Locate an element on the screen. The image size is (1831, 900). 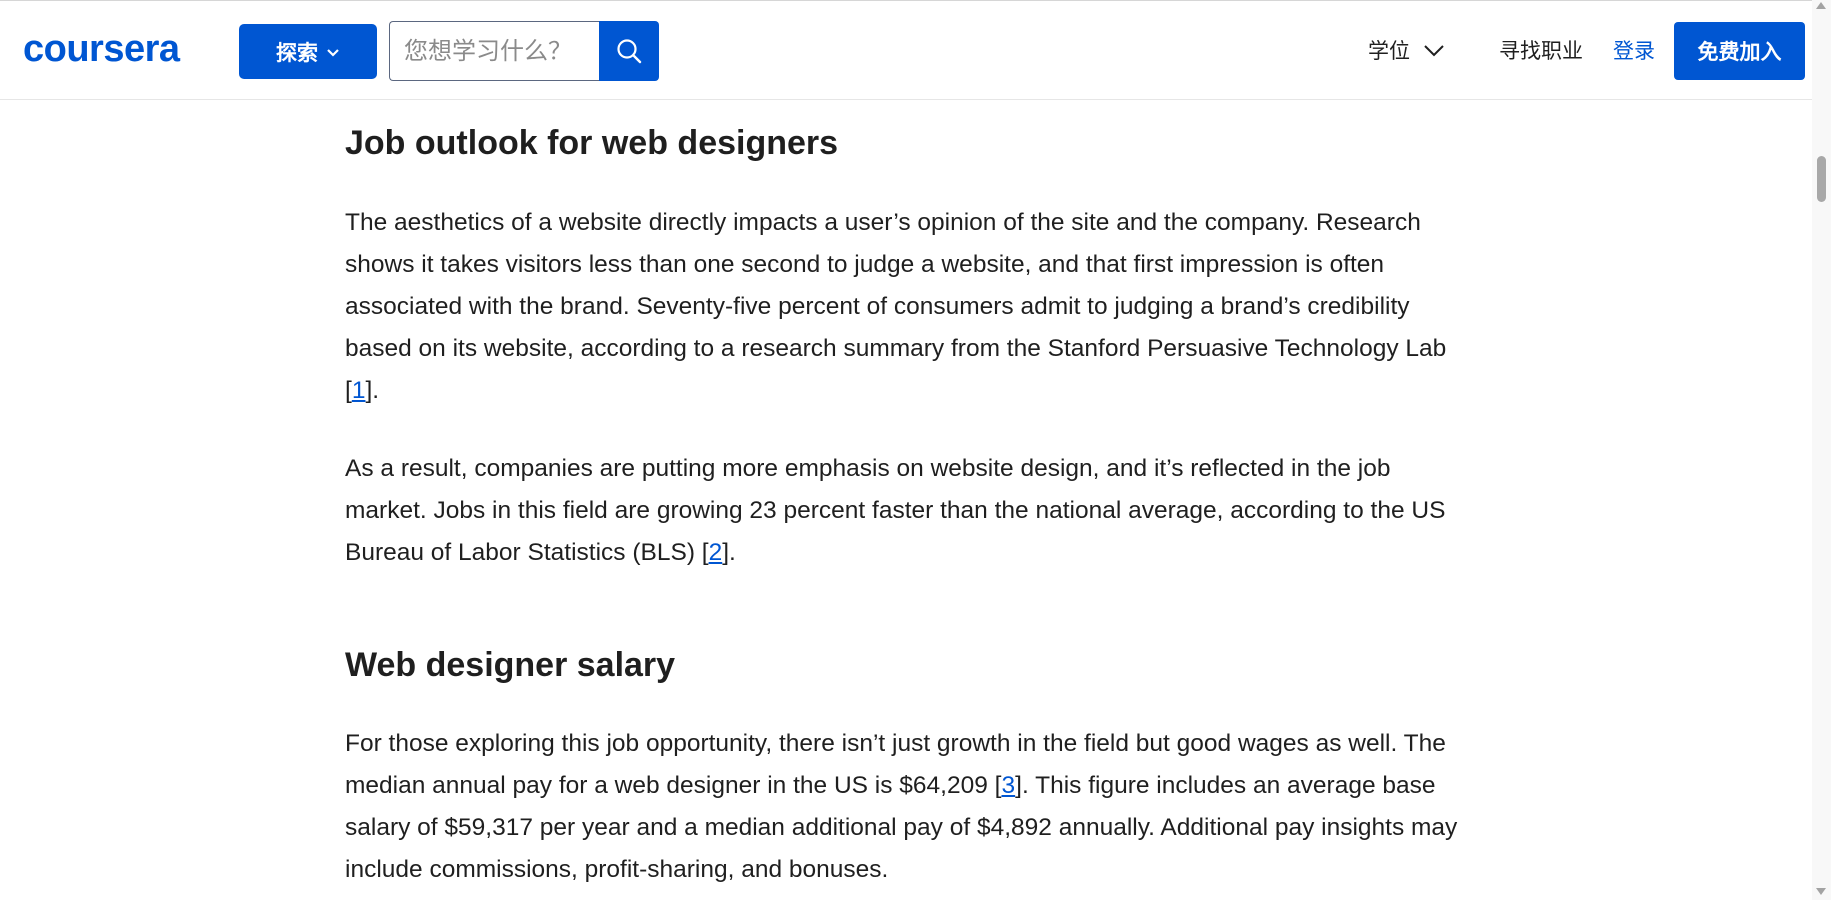
outlook-paragraph-2-end: . is located at coordinates (732, 552).